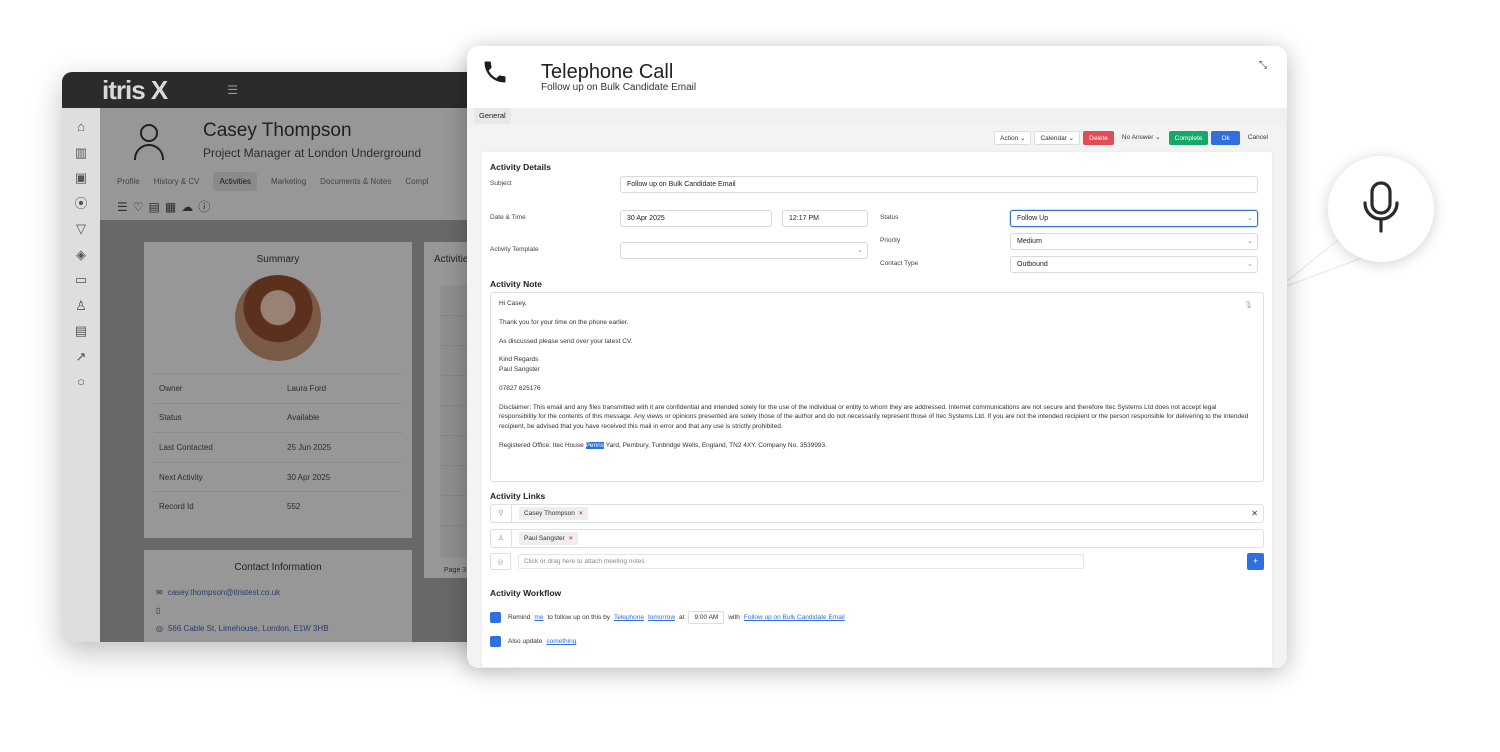  I want to click on wf-subject-link: Follow up on Bulk Candidate Email, so click(794, 617).